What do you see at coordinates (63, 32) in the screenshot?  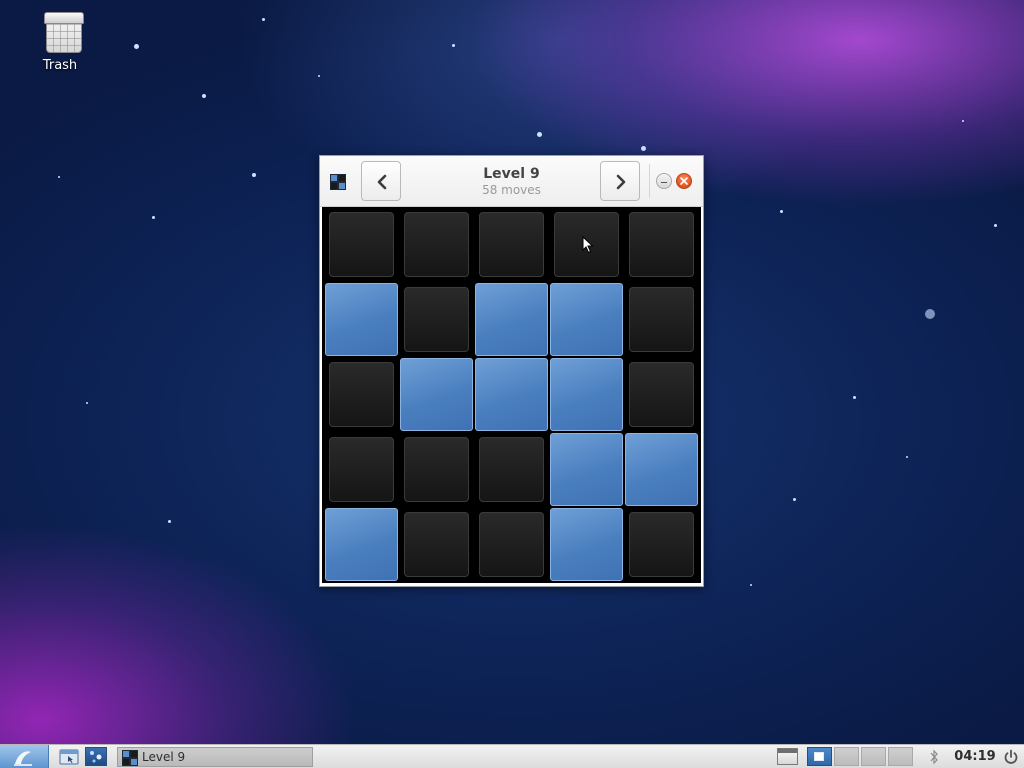 I see `trash-icon` at bounding box center [63, 32].